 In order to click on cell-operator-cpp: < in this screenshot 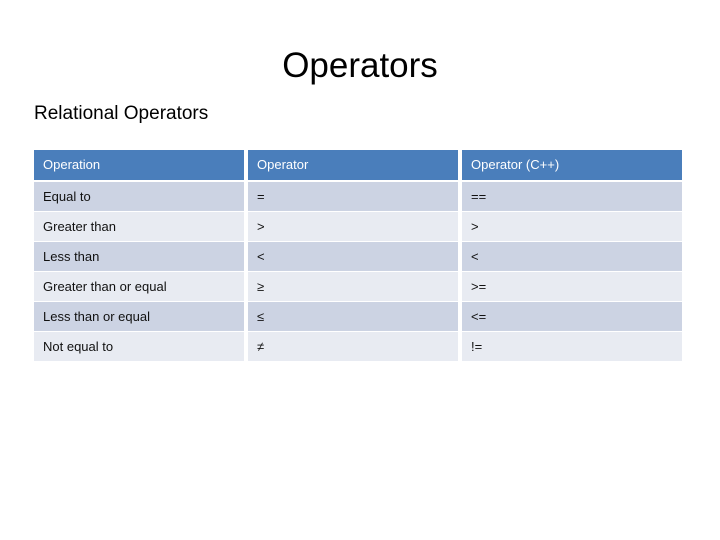, I will do `click(572, 257)`.